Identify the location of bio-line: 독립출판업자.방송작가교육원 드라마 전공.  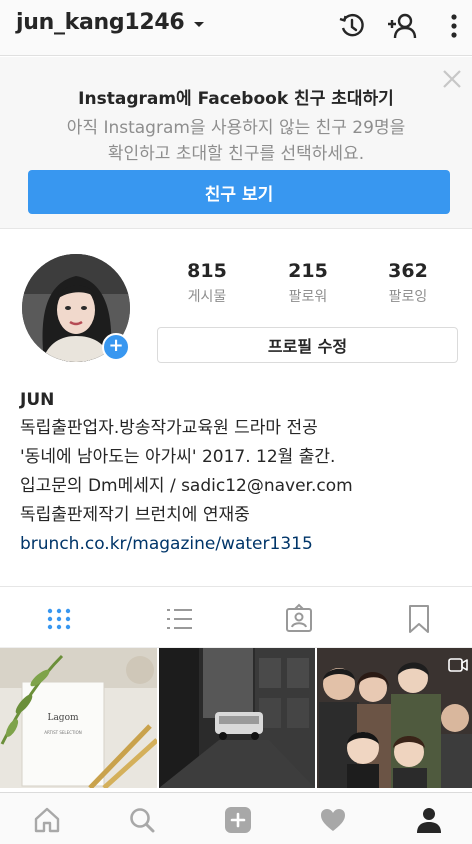
(169, 428).